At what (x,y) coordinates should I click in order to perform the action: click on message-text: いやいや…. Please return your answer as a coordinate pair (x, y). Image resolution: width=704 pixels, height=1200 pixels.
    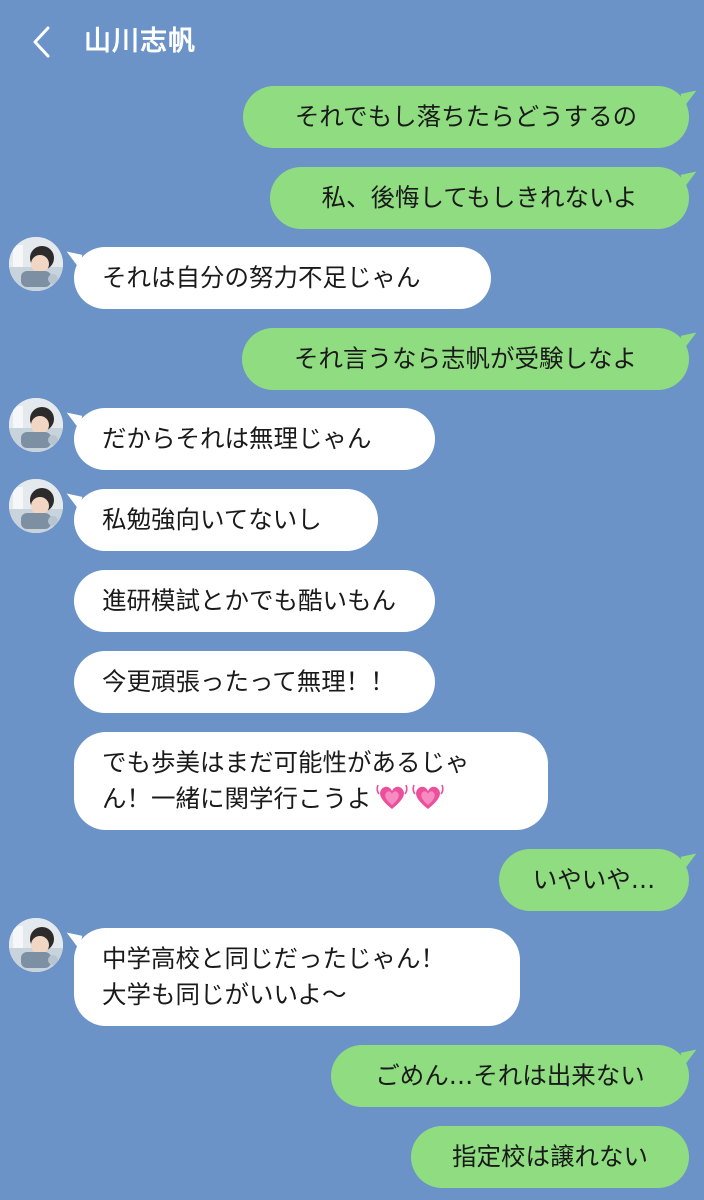
    Looking at the image, I should click on (594, 879).